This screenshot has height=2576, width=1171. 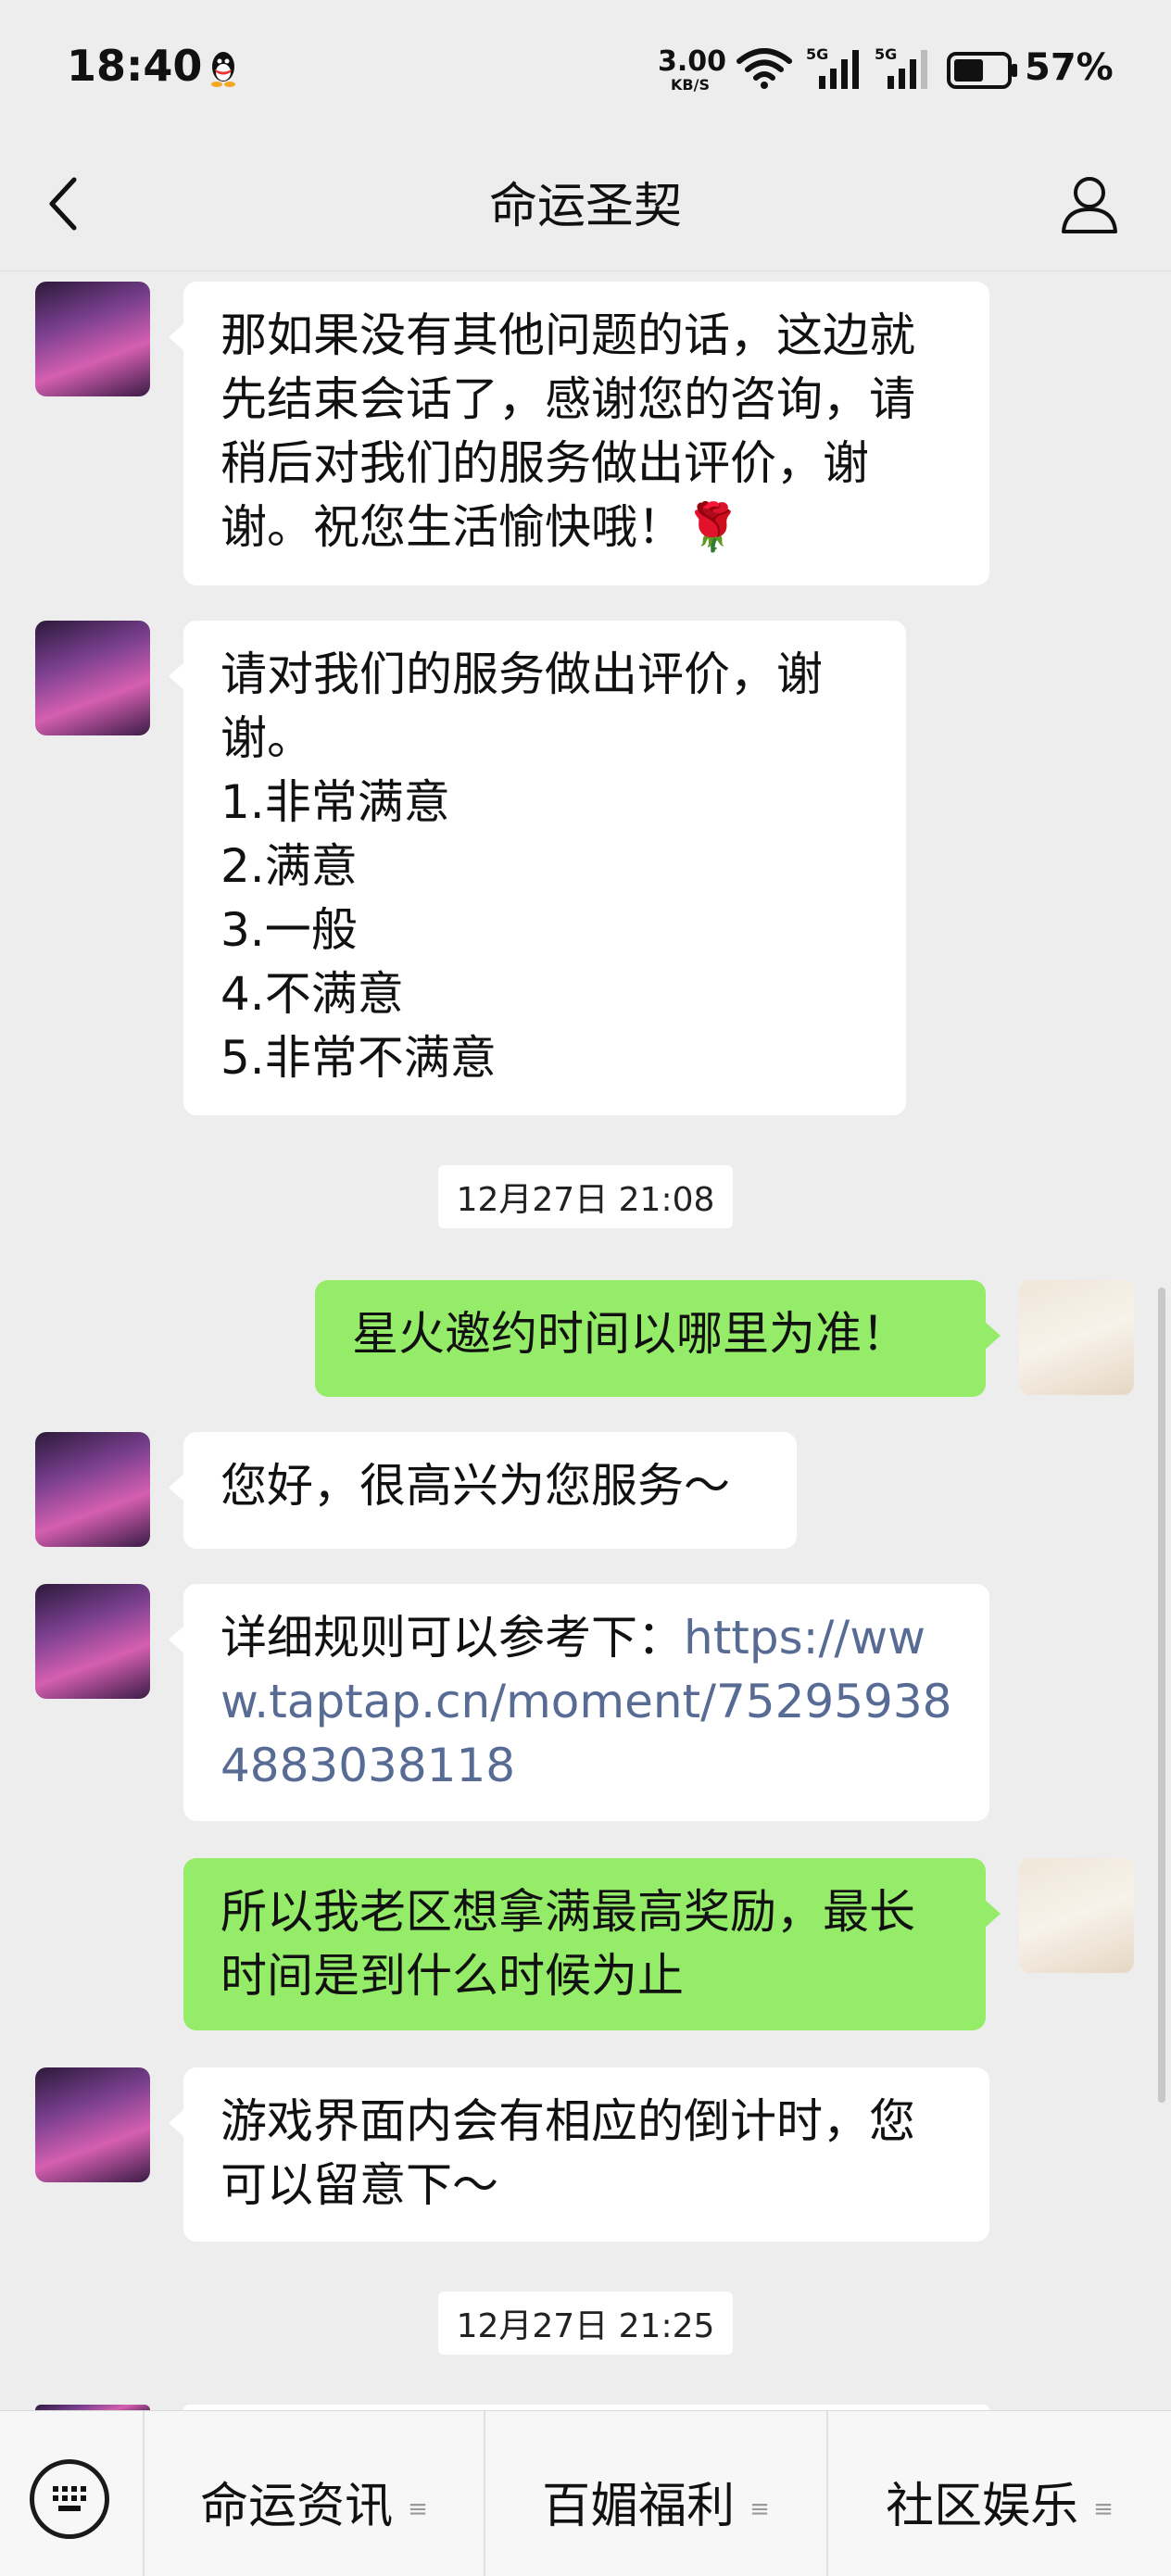 I want to click on menu-item-label: 命运资讯, so click(x=297, y=2506).